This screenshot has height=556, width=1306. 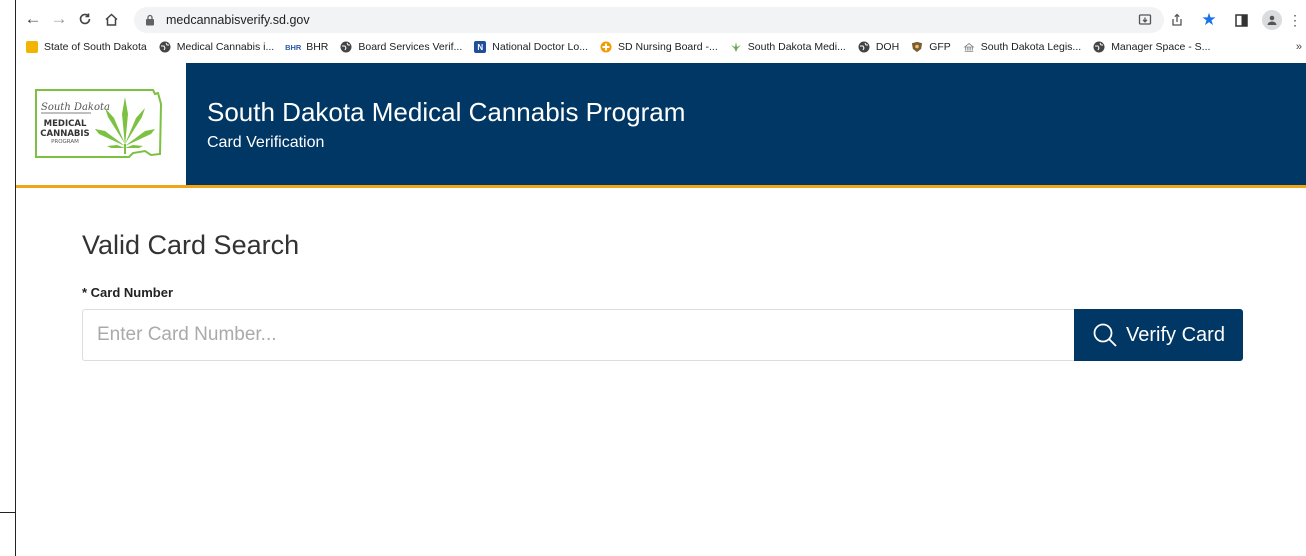 I want to click on logo-script-text: South Dakota, so click(x=75, y=107).